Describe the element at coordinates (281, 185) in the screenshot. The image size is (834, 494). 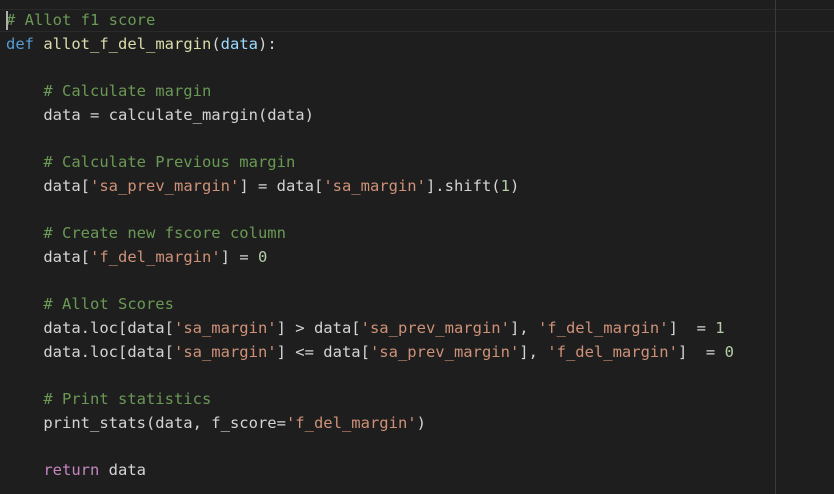
I see `code-token: ] = data[` at that location.